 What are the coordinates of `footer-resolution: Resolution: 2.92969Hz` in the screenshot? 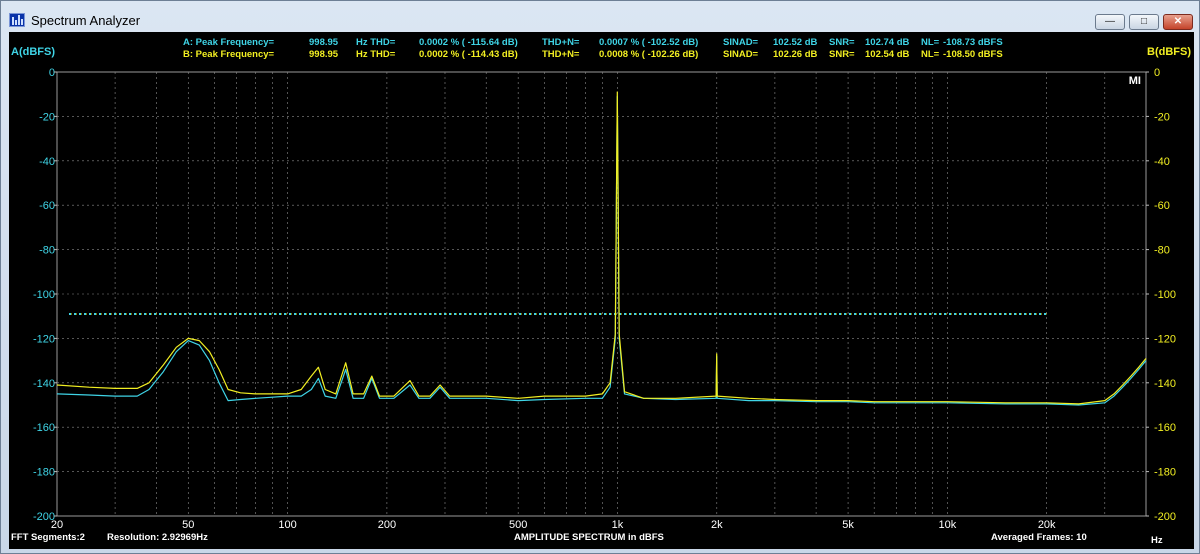 It's located at (157, 537).